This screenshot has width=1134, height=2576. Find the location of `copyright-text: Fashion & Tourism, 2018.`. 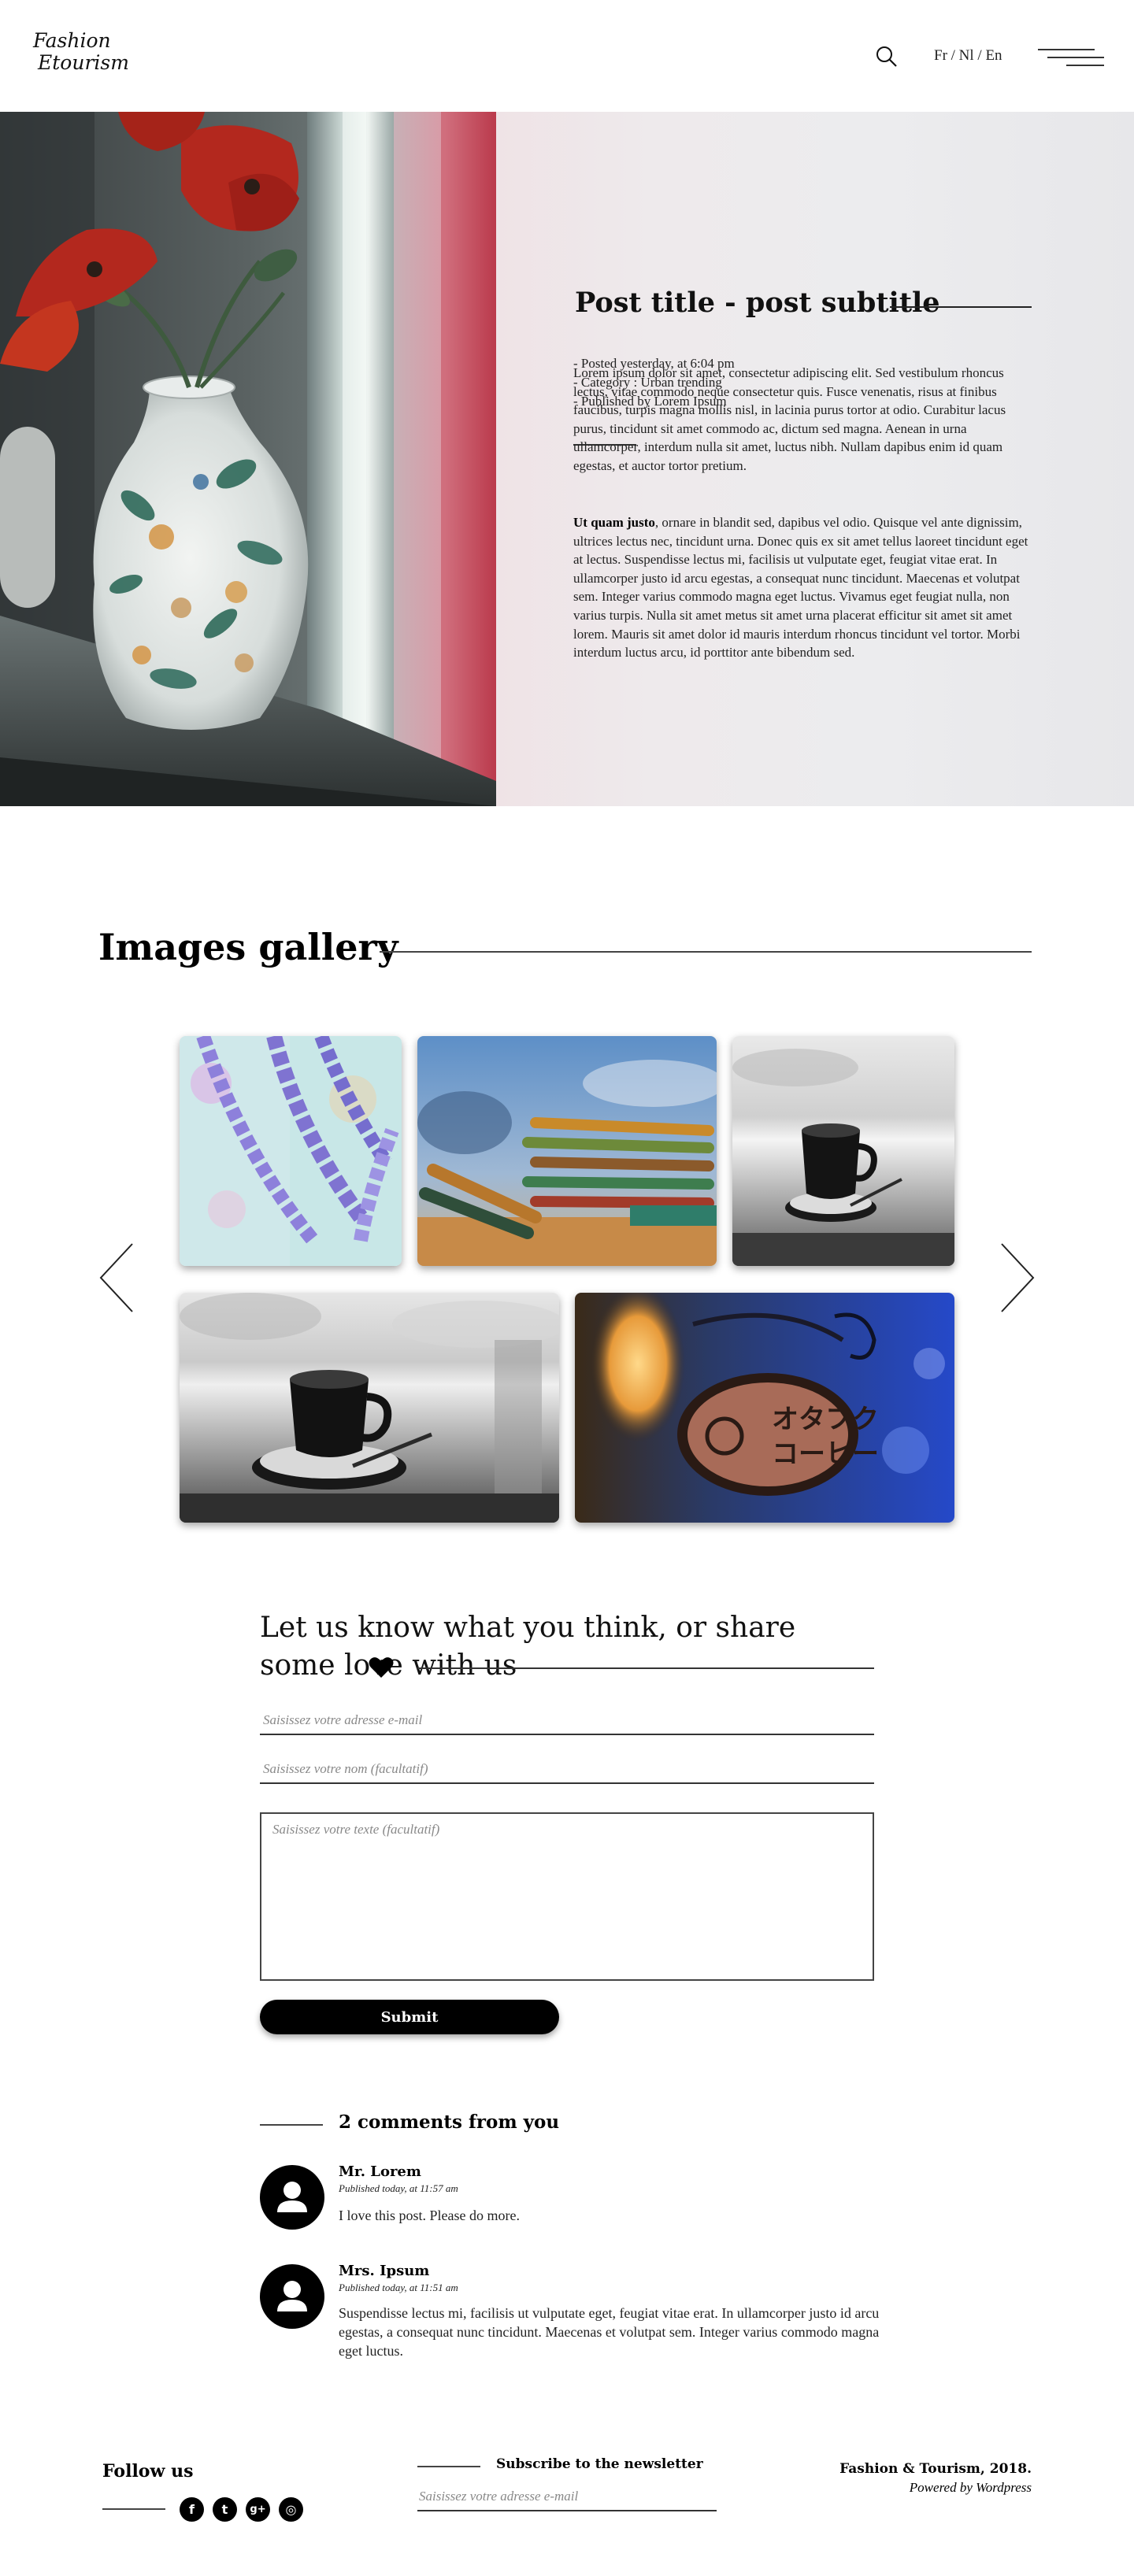

copyright-text: Fashion & Tourism, 2018. is located at coordinates (935, 2469).